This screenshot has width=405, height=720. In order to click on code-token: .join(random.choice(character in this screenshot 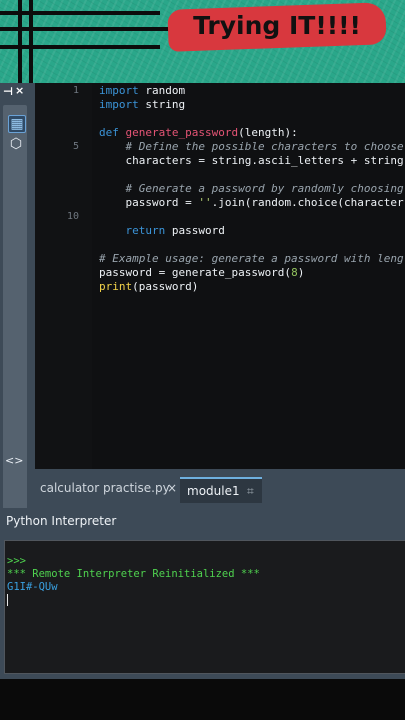, I will do `click(307, 202)`.